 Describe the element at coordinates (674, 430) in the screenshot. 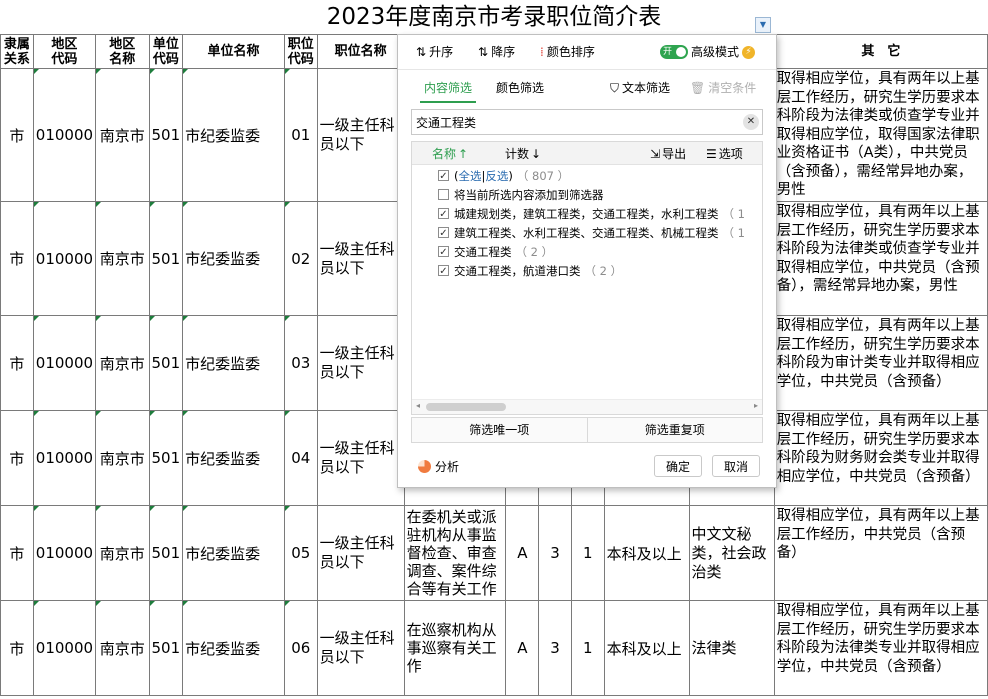

I see `filter-duplicate-button: 筛选重复项` at that location.